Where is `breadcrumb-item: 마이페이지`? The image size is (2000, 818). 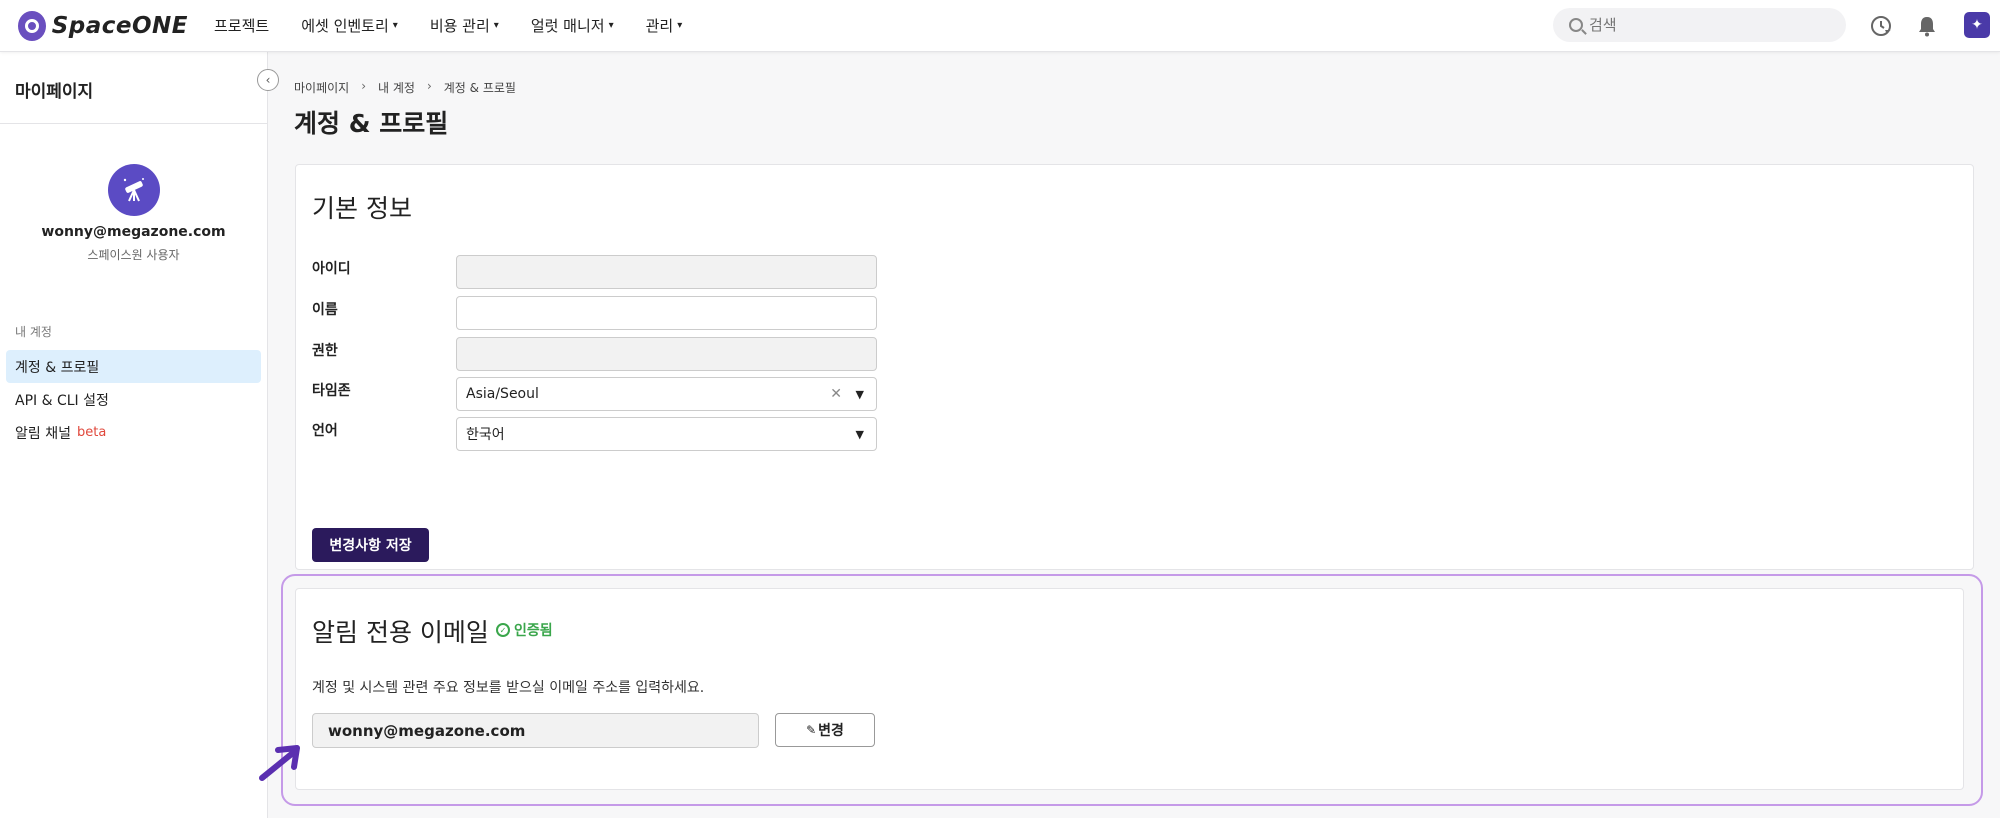
breadcrumb-item: 마이페이지 is located at coordinates (321, 87).